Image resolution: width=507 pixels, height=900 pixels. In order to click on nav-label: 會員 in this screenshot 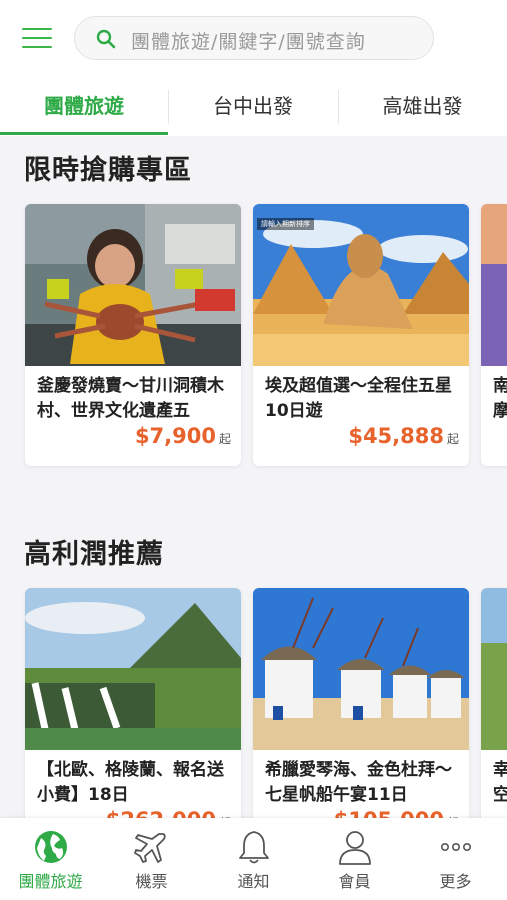, I will do `click(354, 881)`.